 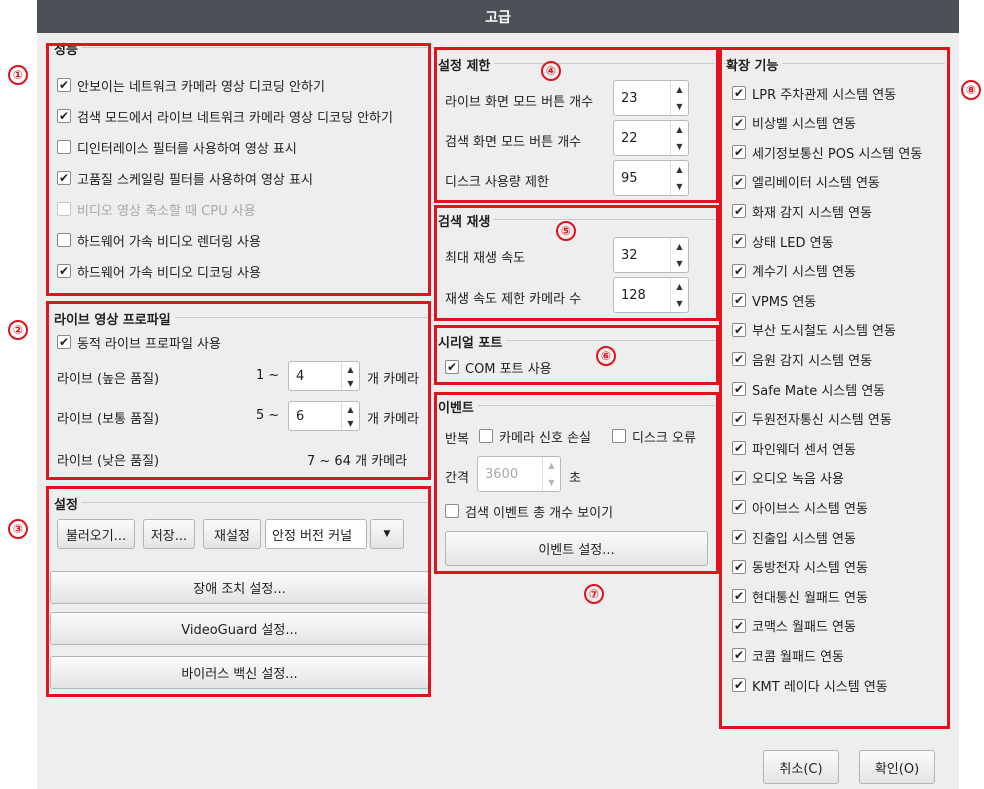 I want to click on annotation-box-limits, so click(x=576, y=125).